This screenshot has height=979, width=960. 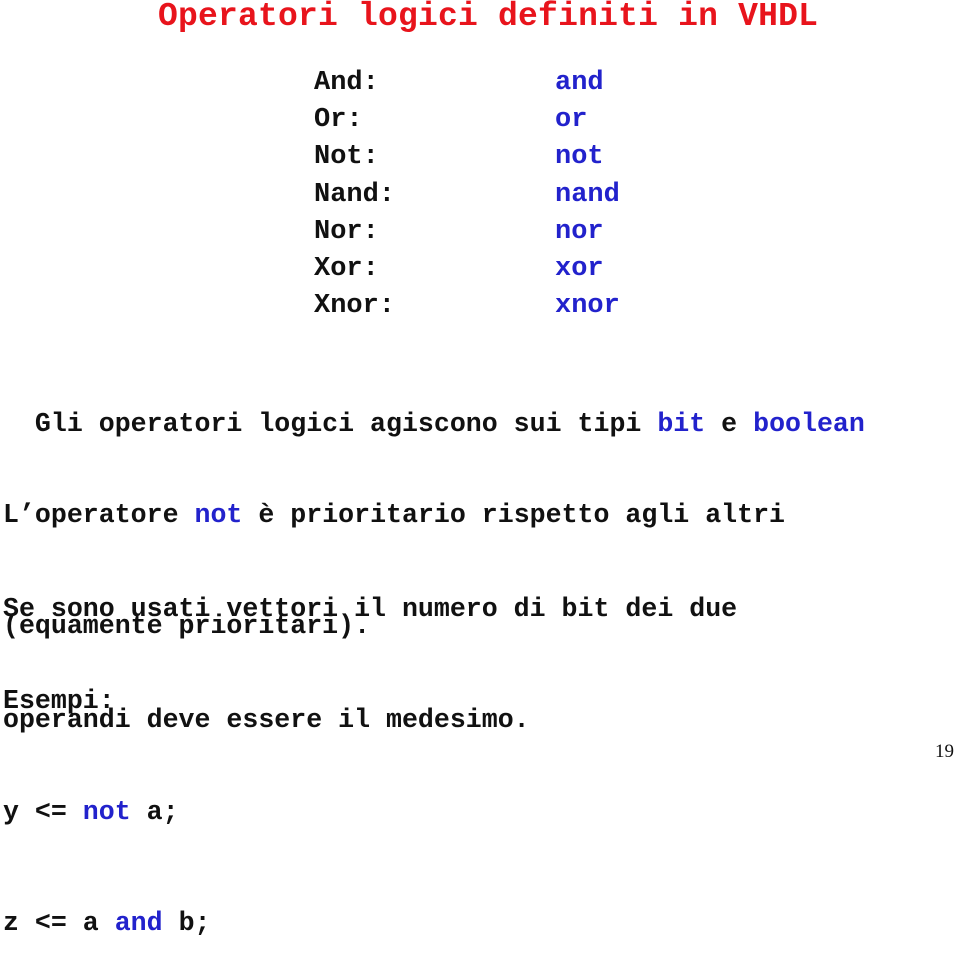 I want to click on operator-keyword: nor, so click(x=579, y=231).